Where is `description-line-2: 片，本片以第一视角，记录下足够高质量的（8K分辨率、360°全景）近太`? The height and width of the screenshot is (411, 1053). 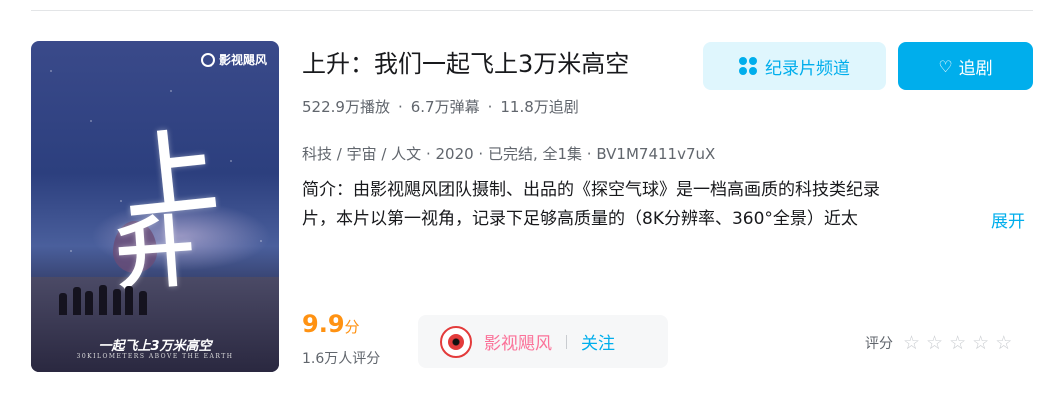
description-line-2: 片，本片以第一视角，记录下足够高质量的（8K分辨率、360°全景）近太 is located at coordinates (580, 219).